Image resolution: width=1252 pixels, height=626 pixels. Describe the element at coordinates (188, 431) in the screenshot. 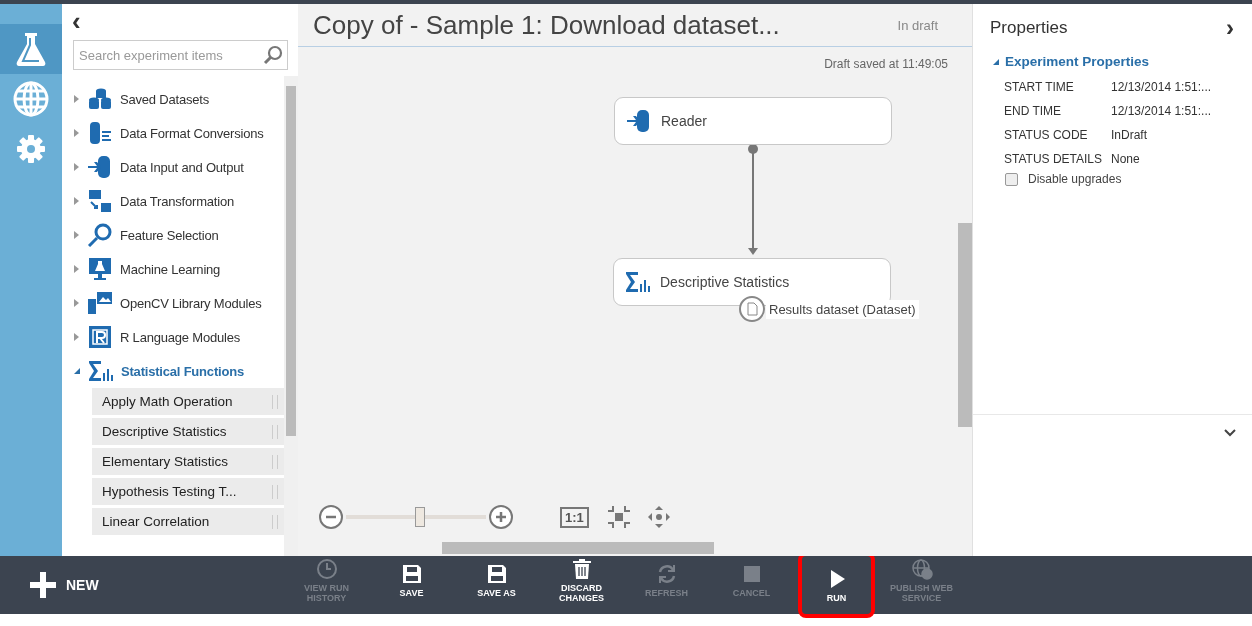

I see `module-item: Descriptive Statistics` at that location.